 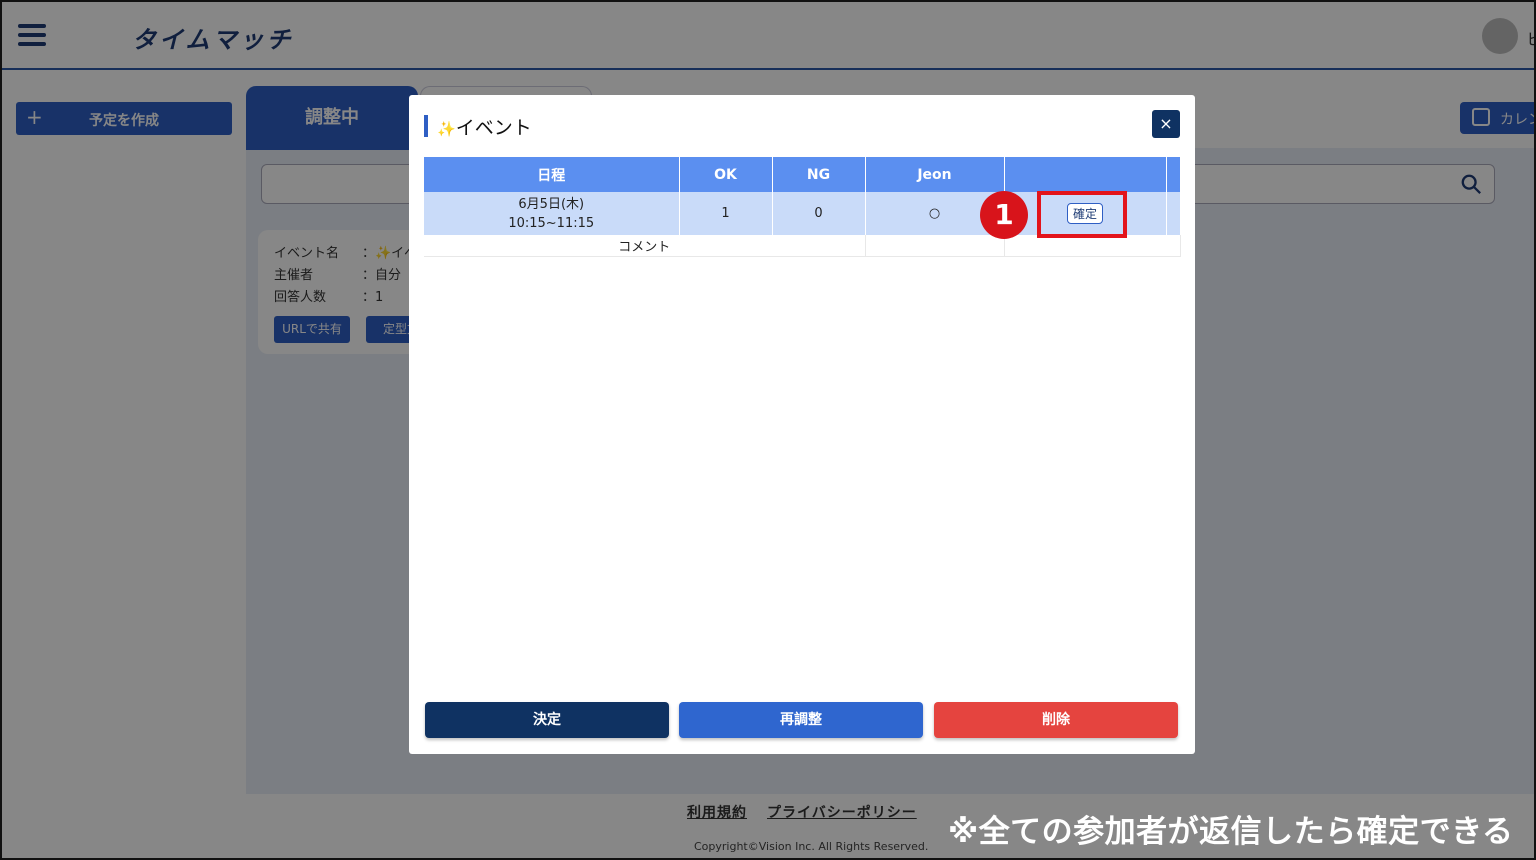 What do you see at coordinates (935, 246) in the screenshot?
I see `comment-cell` at bounding box center [935, 246].